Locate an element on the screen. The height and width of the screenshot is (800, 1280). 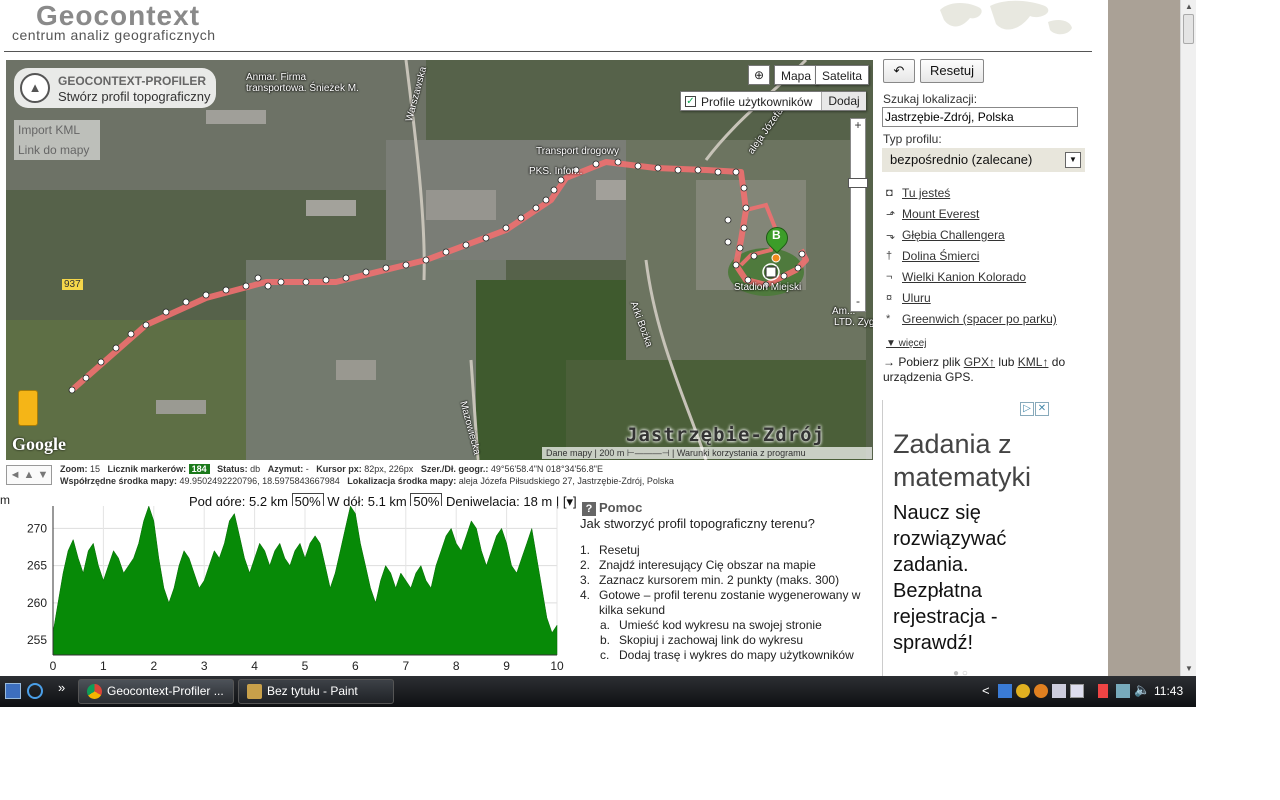
scroll-thumb is located at coordinates (1188, 29).